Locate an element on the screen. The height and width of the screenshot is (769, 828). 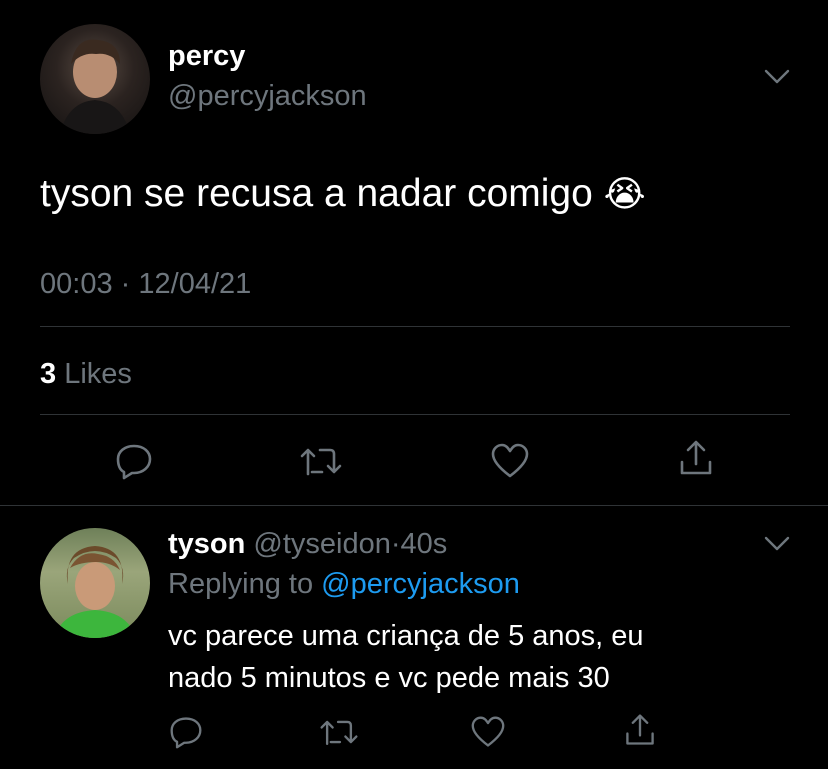
tweet-timestamp: 00:03 · 12/04/21 is located at coordinates (145, 284).